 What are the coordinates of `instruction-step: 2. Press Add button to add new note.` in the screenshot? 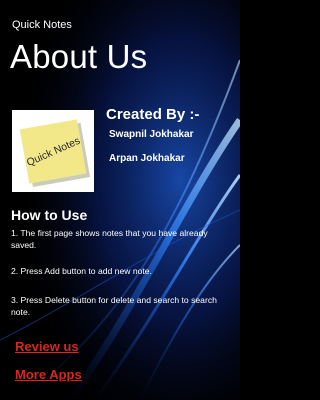 It's located at (81, 271).